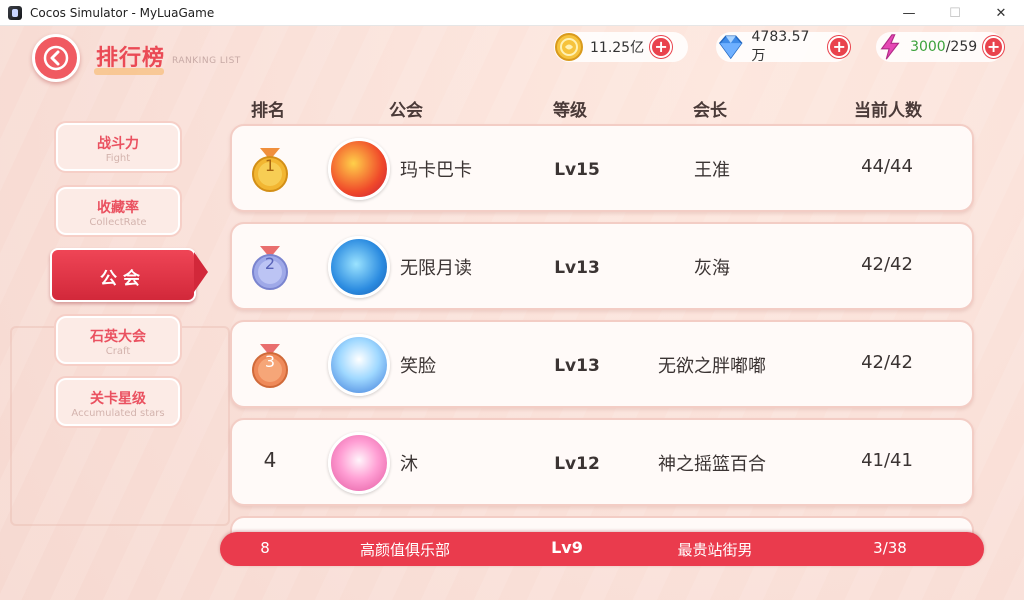  I want to click on table-row: 4 沐 Lv12 神之摇篮百合 41/41, so click(602, 462).